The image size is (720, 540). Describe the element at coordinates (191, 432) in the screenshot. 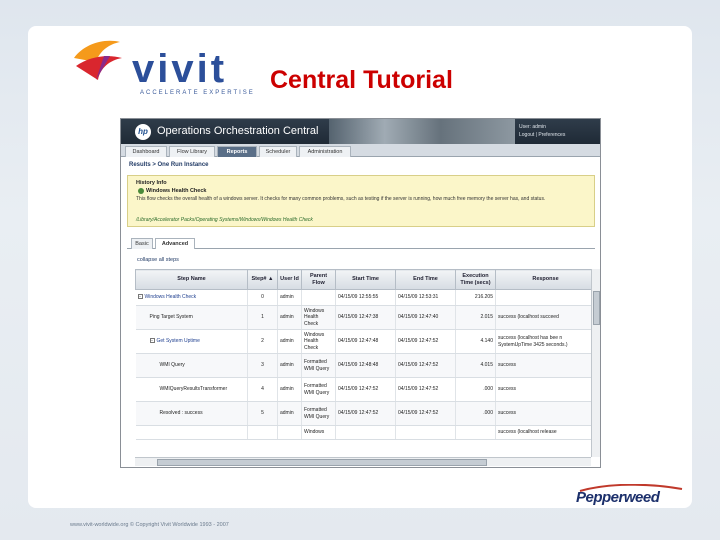

I see `step-name-cell` at that location.